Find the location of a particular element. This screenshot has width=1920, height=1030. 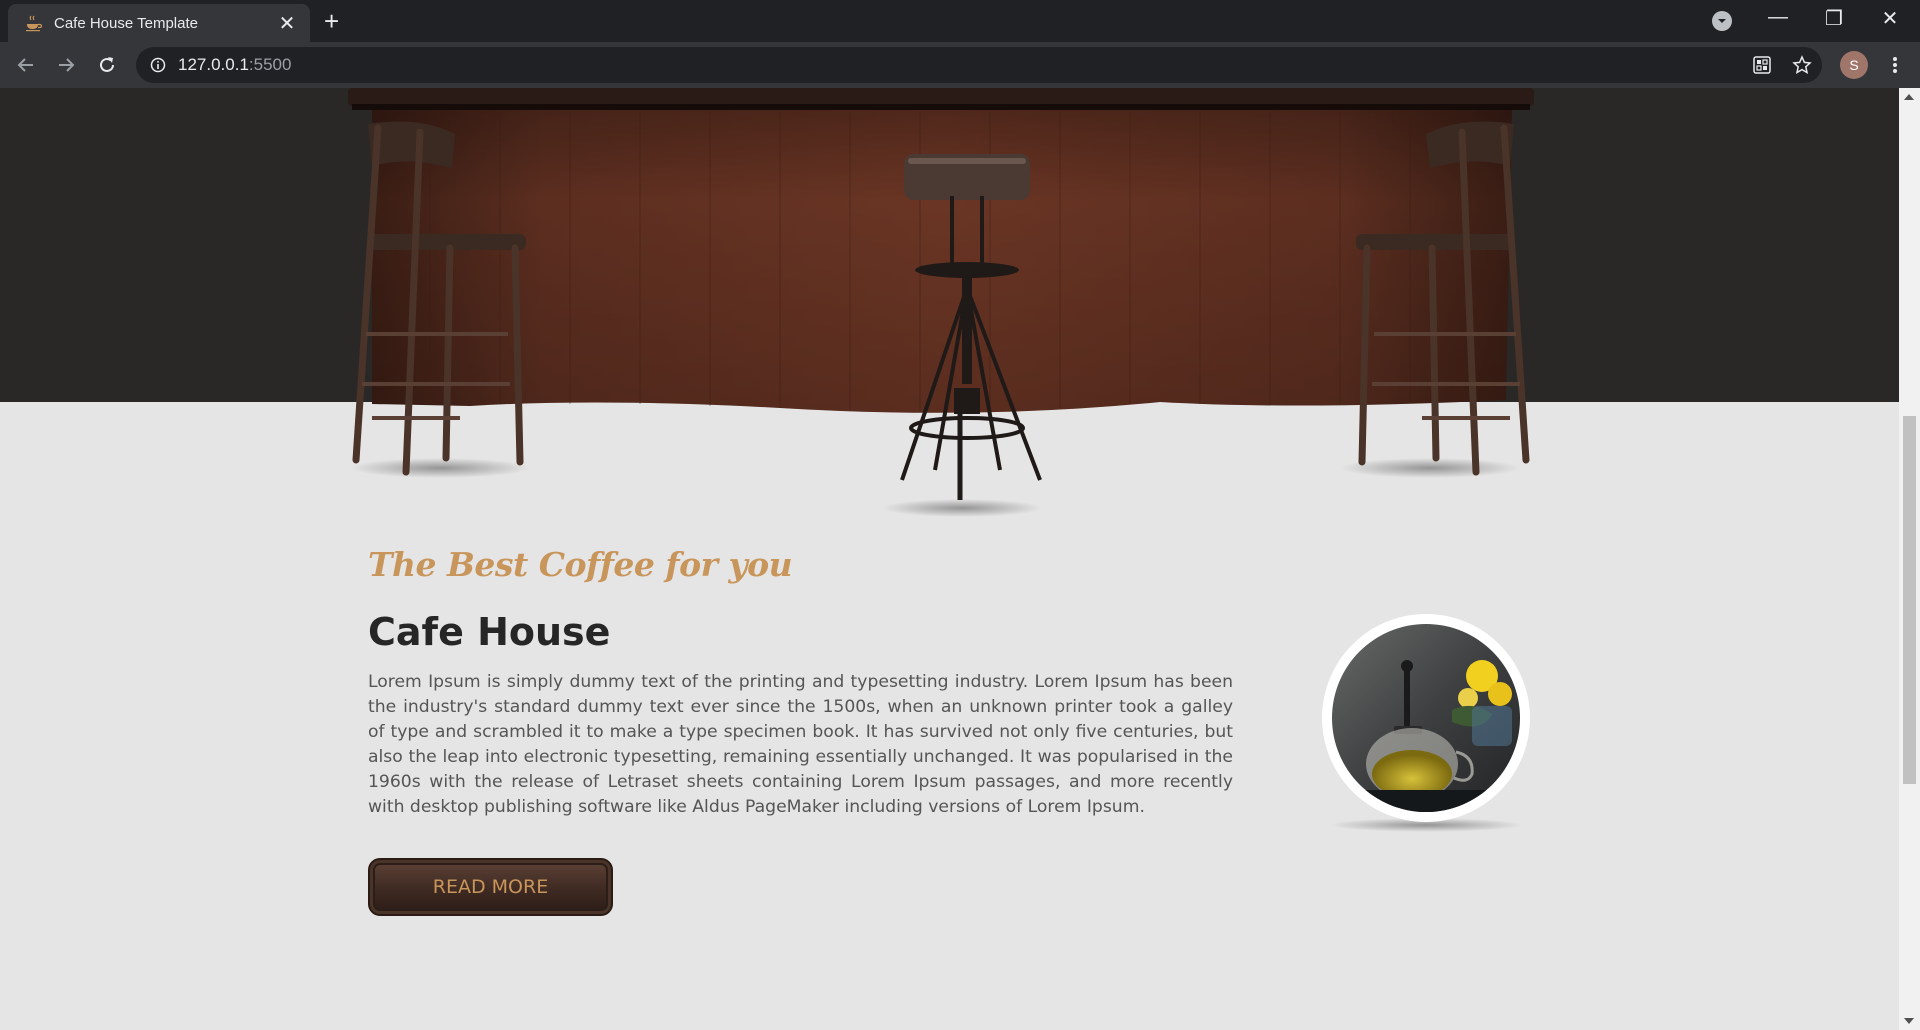

avatar: S is located at coordinates (1854, 65).